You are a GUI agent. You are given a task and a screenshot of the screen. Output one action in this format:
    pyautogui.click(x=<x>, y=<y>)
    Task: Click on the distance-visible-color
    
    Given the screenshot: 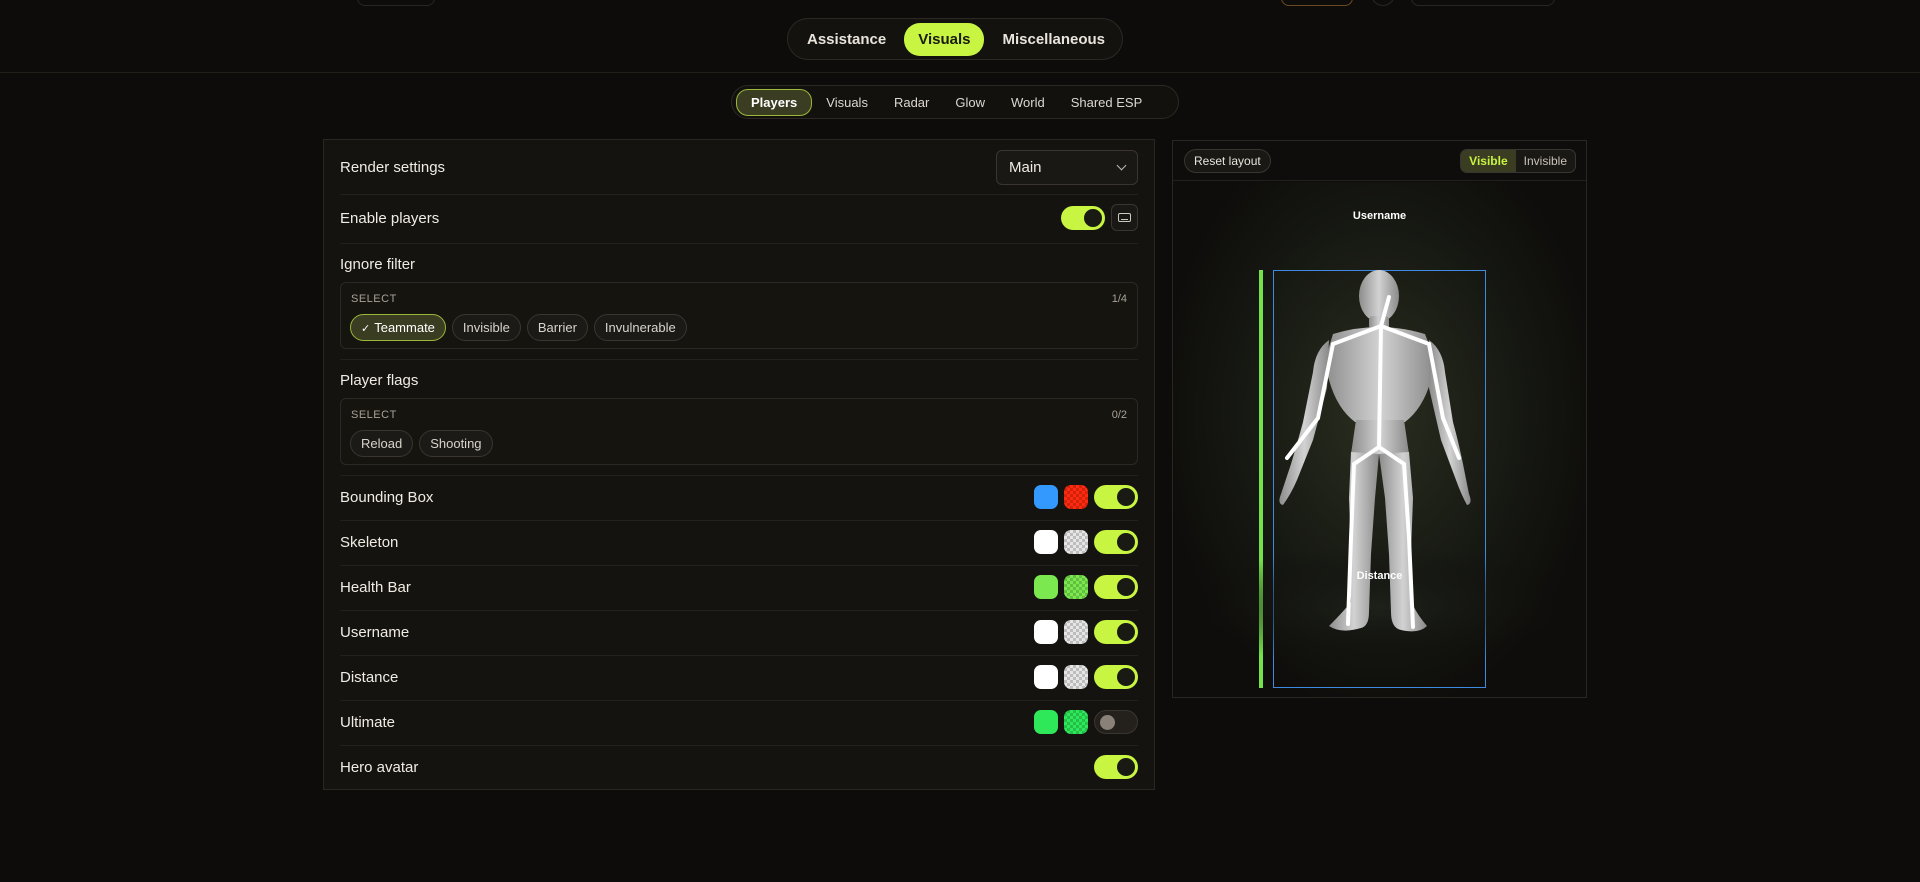 What is the action you would take?
    pyautogui.click(x=1046, y=677)
    